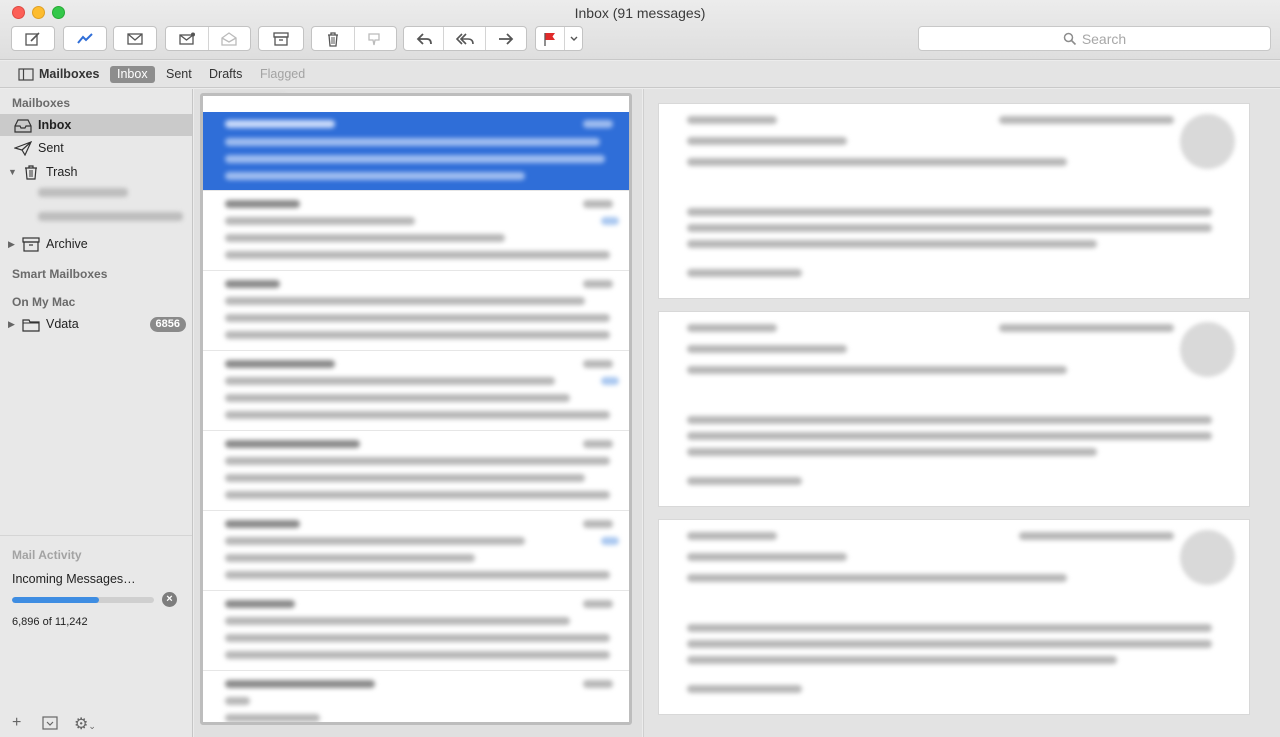 This screenshot has height=737, width=1280. I want to click on archive-icon, so click(281, 38).